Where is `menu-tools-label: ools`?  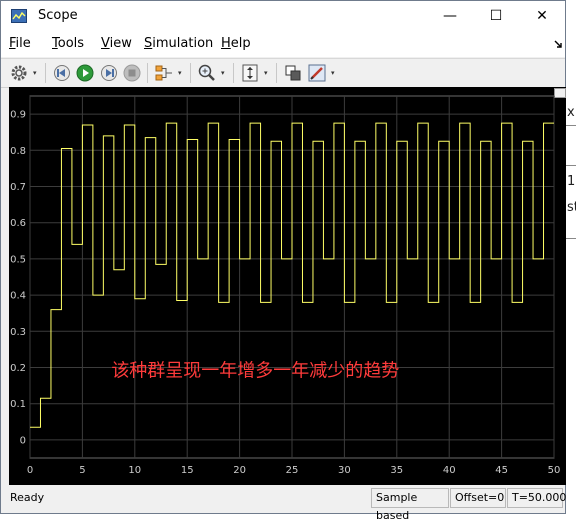
menu-tools-label: ools is located at coordinates (71, 43).